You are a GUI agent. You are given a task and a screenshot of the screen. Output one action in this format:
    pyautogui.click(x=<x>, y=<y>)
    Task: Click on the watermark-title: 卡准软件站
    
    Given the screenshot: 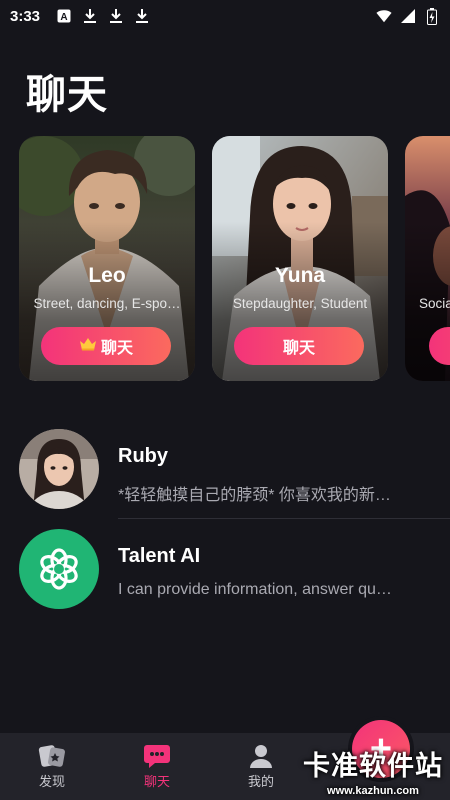 What is the action you would take?
    pyautogui.click(x=373, y=766)
    